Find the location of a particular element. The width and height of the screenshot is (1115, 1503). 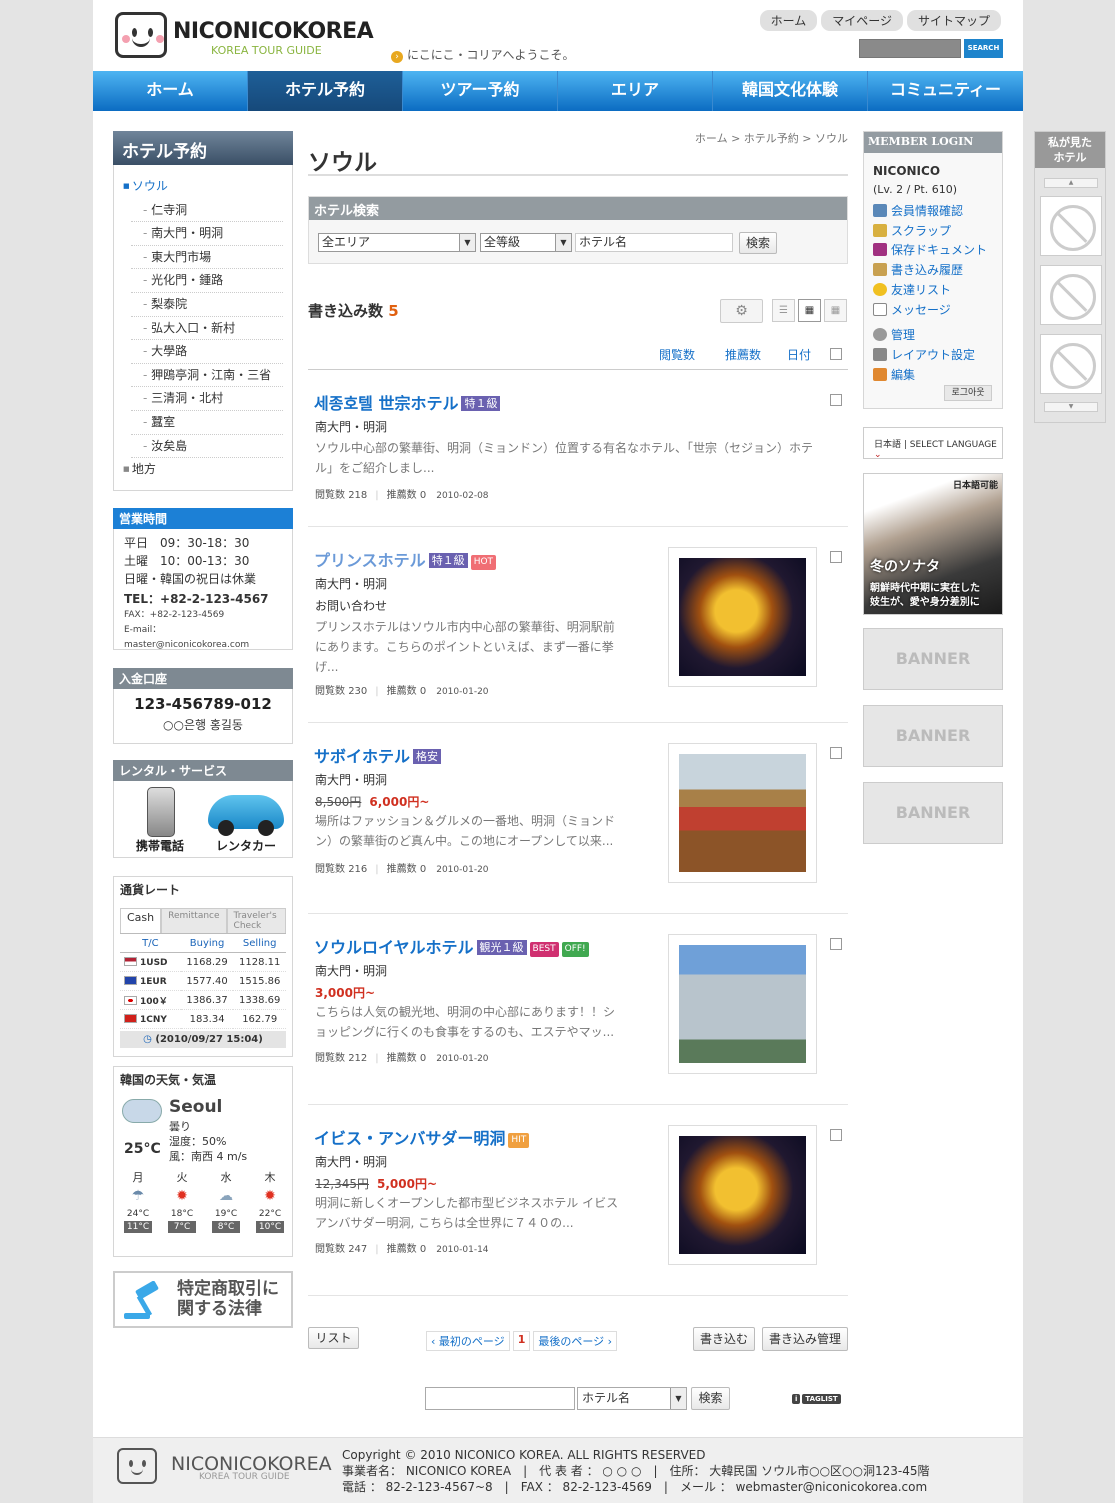

jp-flag-icon is located at coordinates (130, 1000).